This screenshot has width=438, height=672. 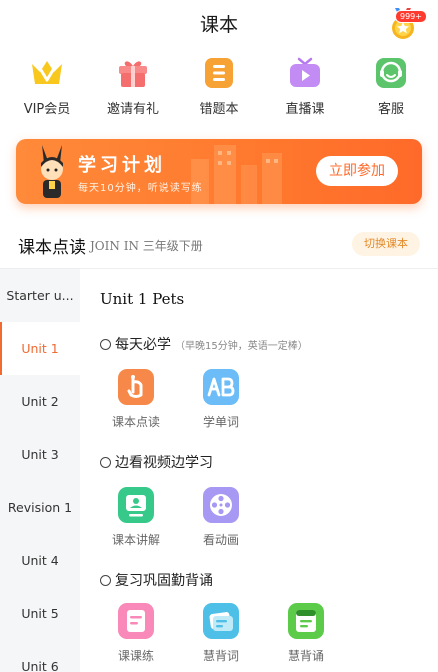 What do you see at coordinates (172, 246) in the screenshot?
I see `textbook-grade: 三年级下册` at bounding box center [172, 246].